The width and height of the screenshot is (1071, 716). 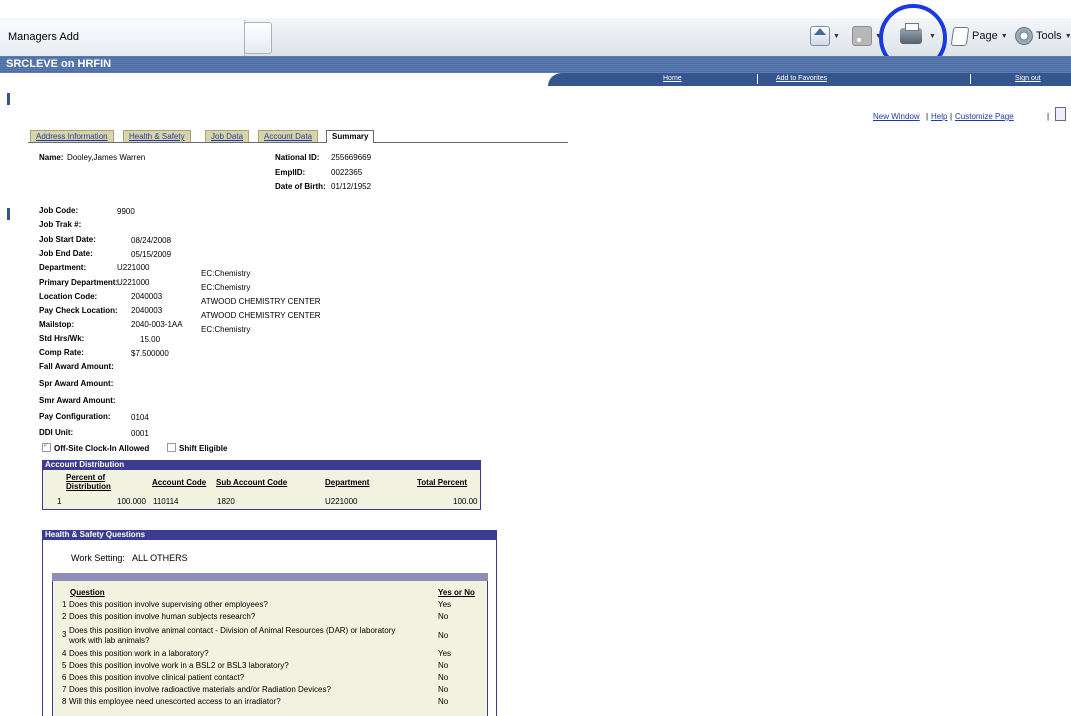 What do you see at coordinates (290, 172) in the screenshot?
I see `emplid-label: EmplID:` at bounding box center [290, 172].